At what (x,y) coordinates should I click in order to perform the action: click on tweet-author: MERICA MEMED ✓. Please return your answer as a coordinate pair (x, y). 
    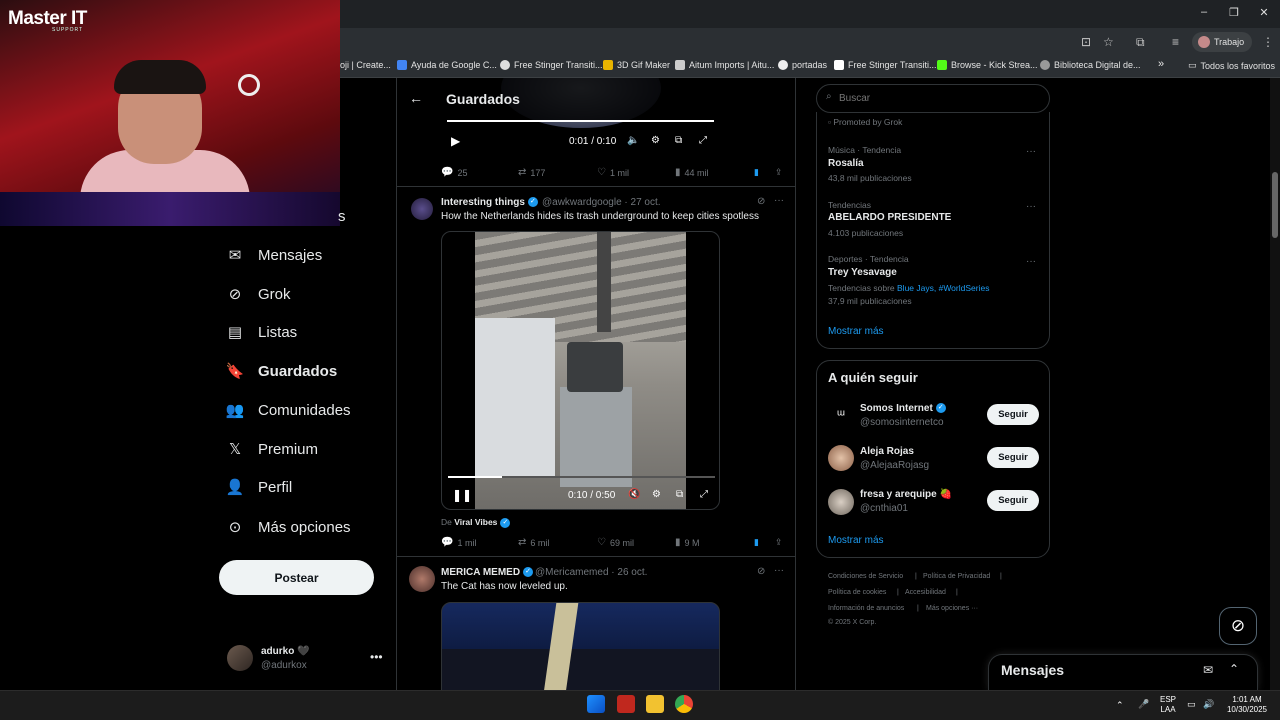
    Looking at the image, I should click on (487, 572).